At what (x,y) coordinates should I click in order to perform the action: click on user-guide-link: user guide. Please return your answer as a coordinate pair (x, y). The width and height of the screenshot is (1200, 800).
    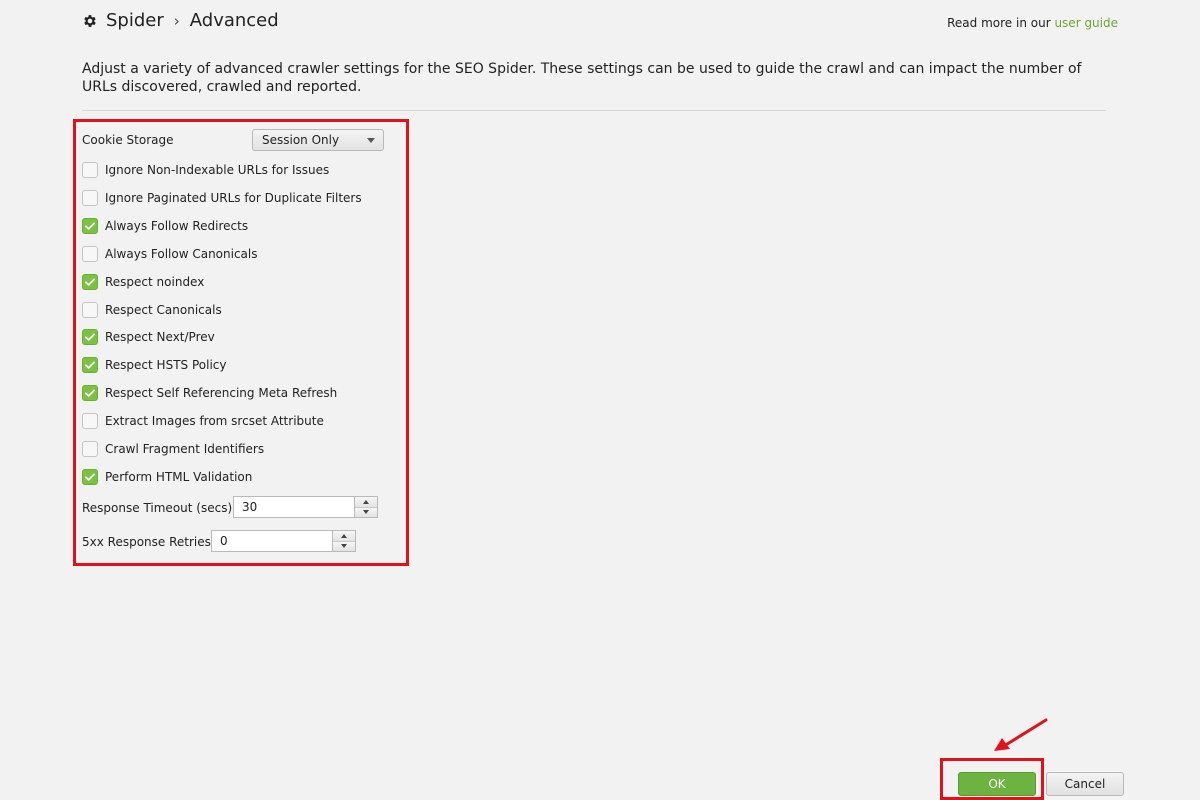
    Looking at the image, I should click on (1086, 23).